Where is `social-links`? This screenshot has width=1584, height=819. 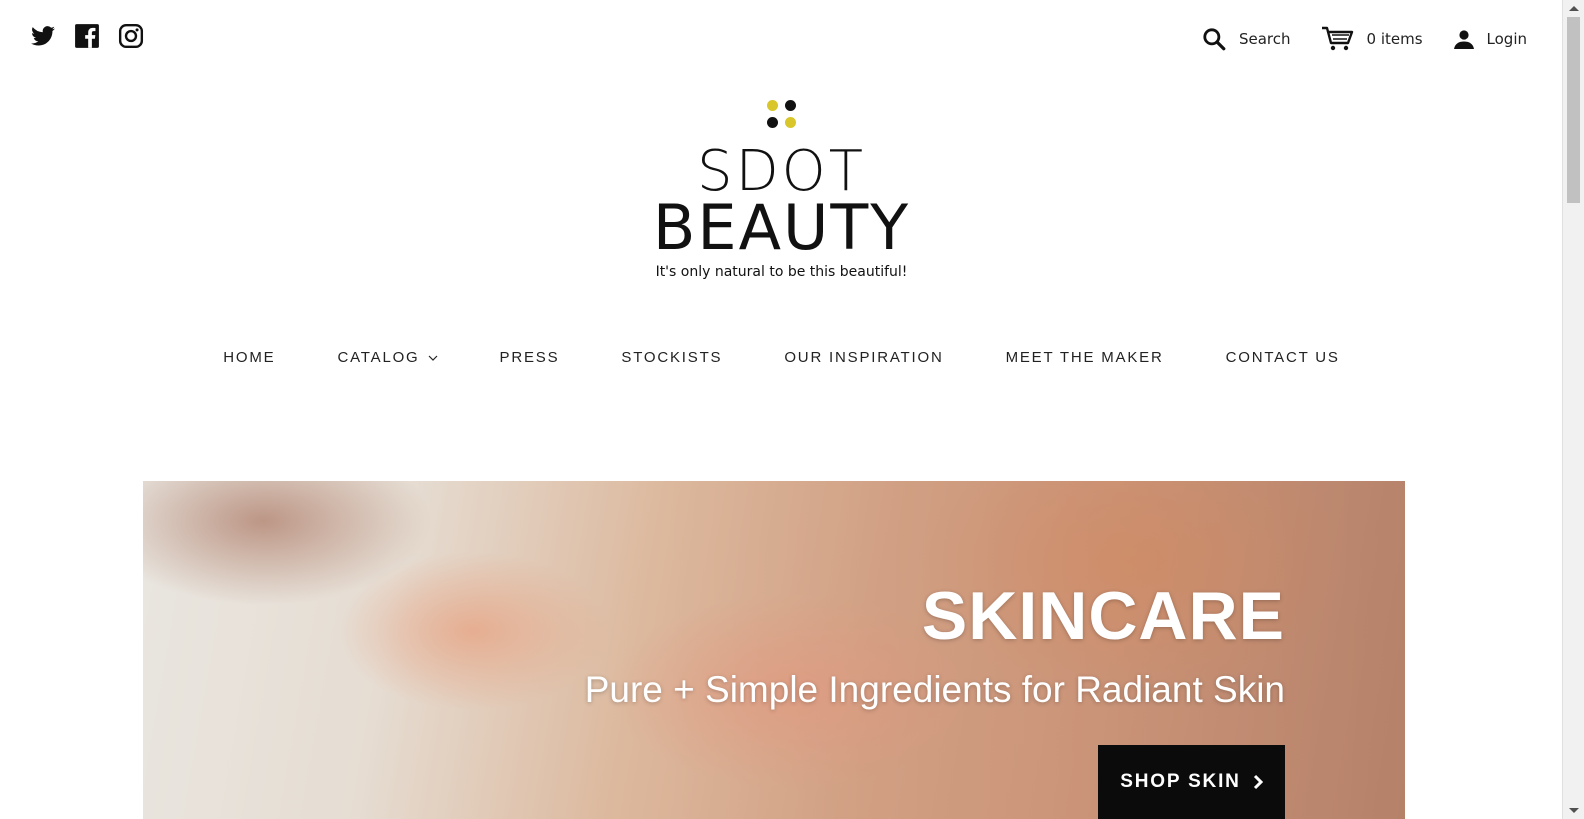 social-links is located at coordinates (87, 36).